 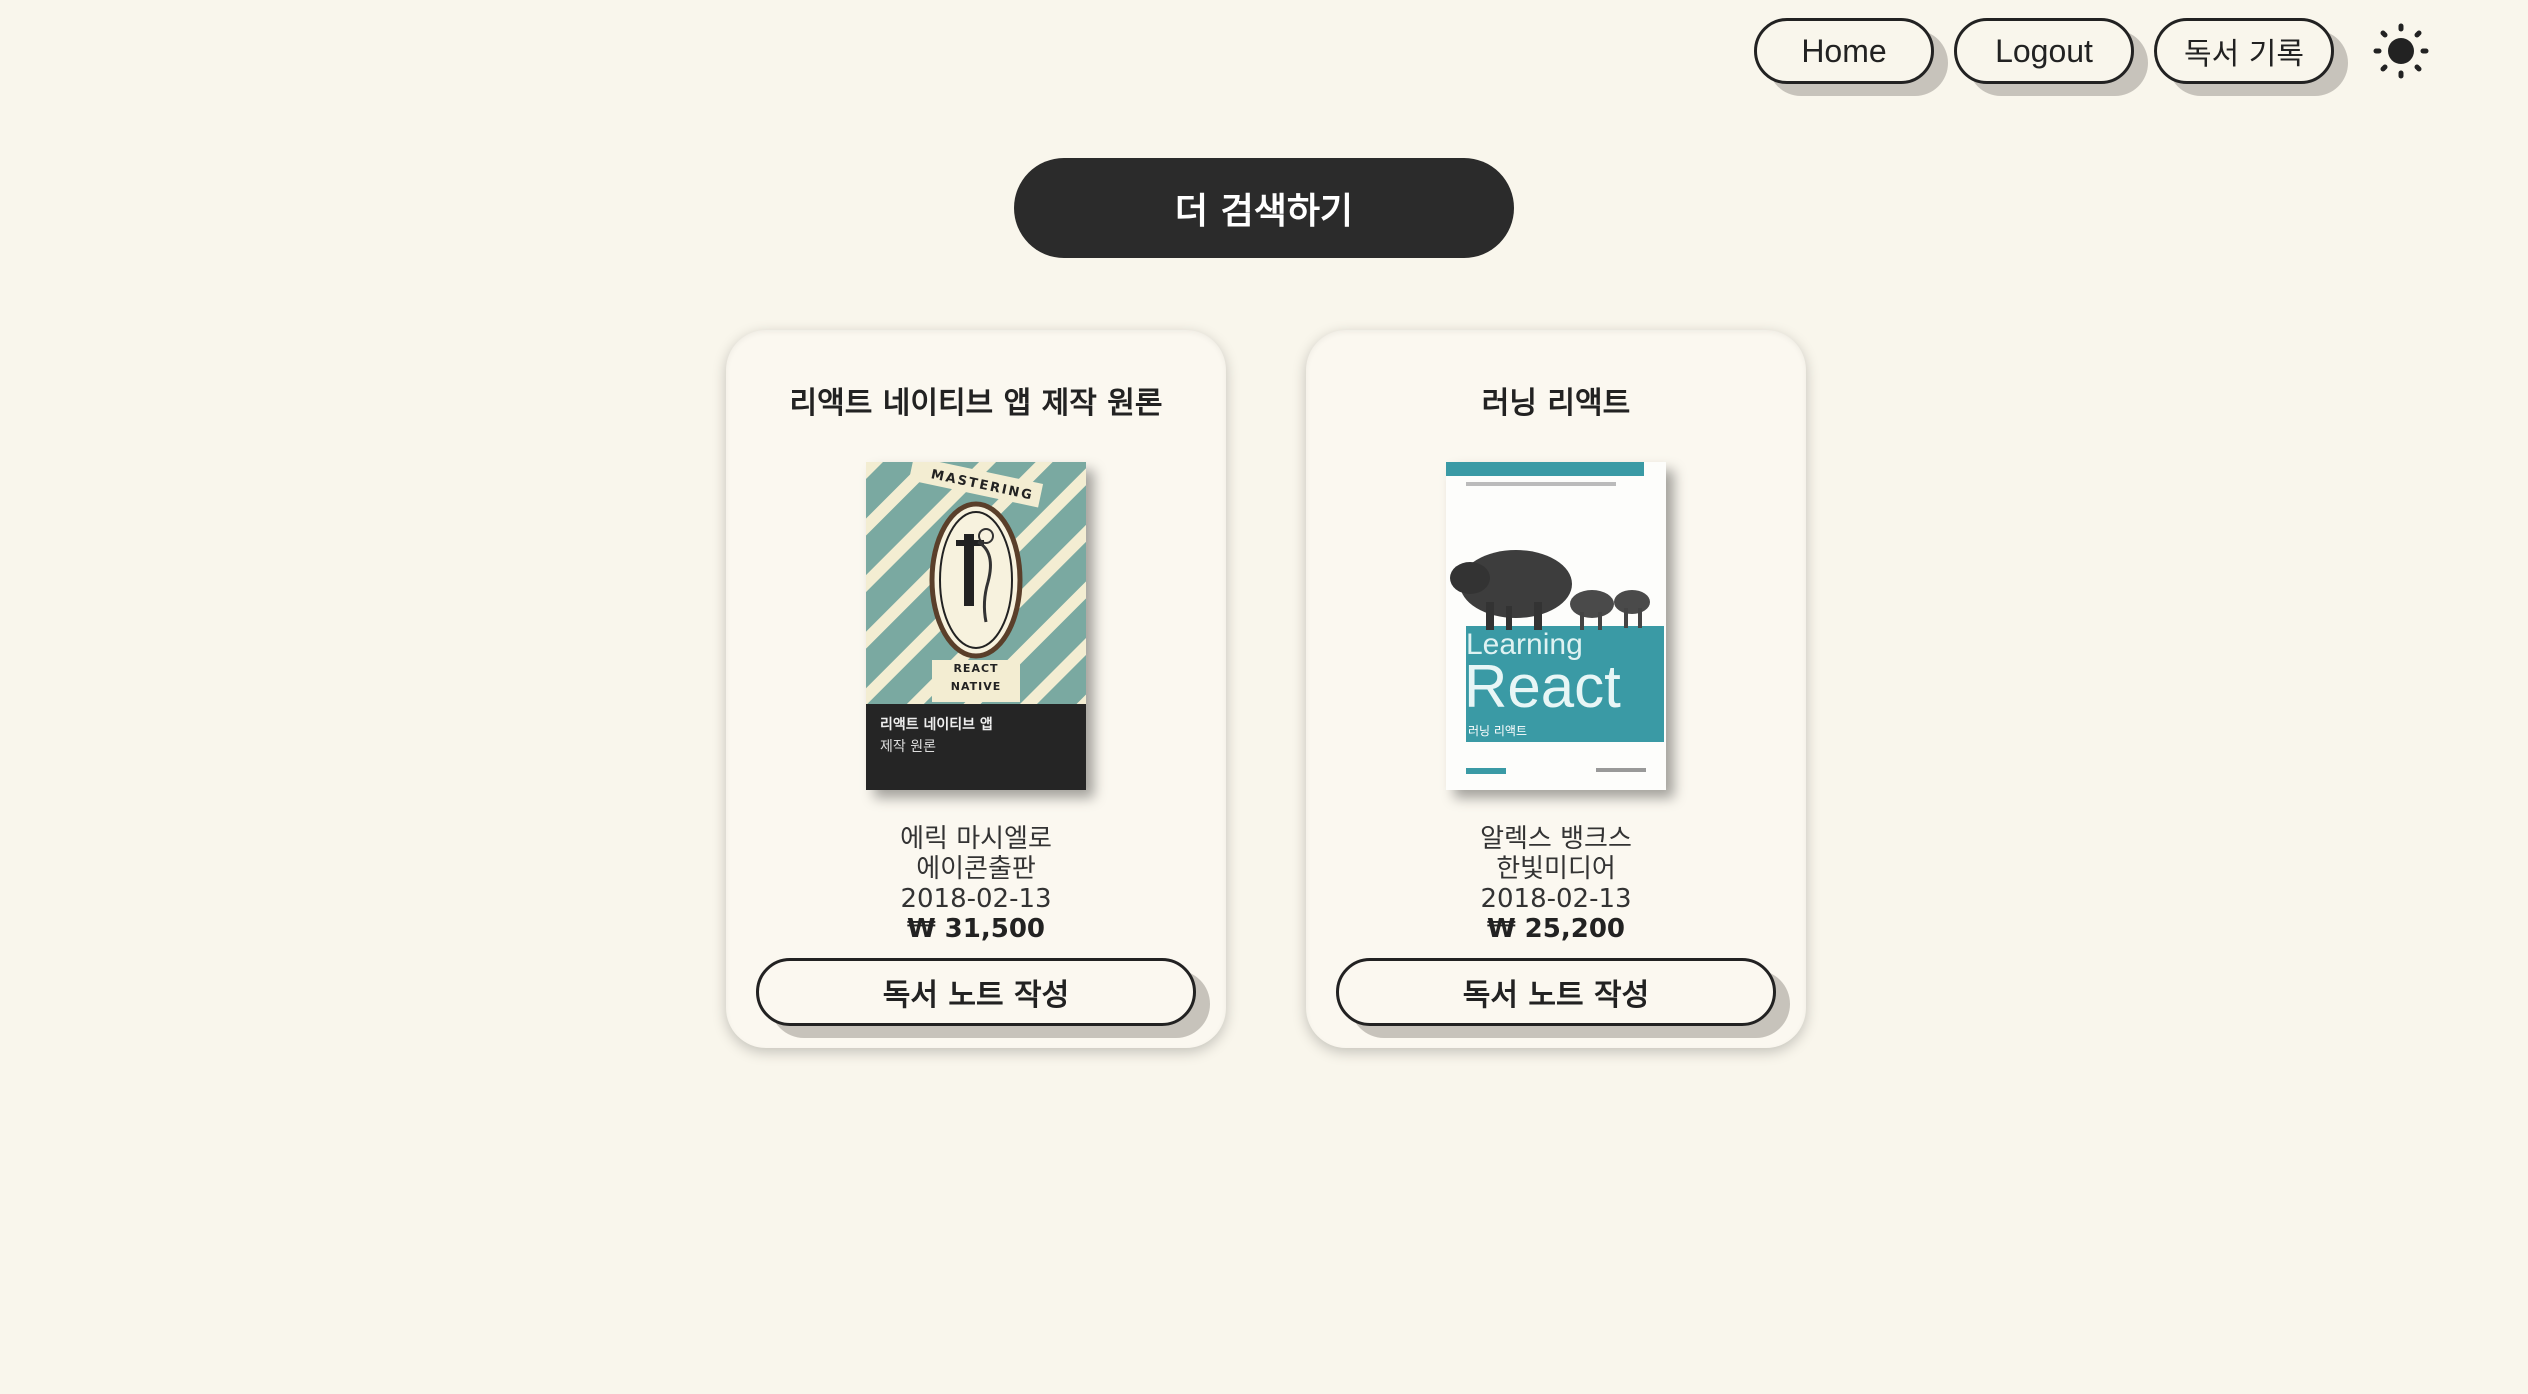 I want to click on book-info: 알렉스 뱅크스 한빛미디어 2018-02-13 ₩ 25,200, so click(x=1556, y=884).